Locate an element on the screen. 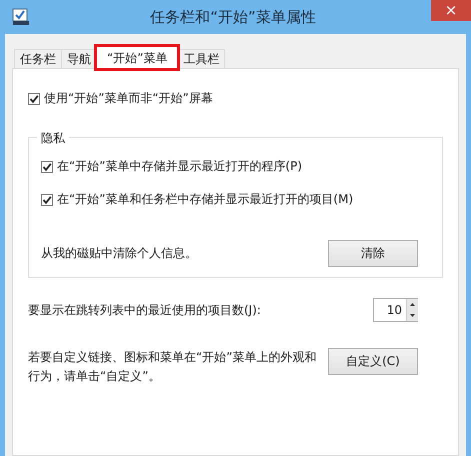  clear-description: 从我的磁贴中清除个人信息。 is located at coordinates (119, 253).